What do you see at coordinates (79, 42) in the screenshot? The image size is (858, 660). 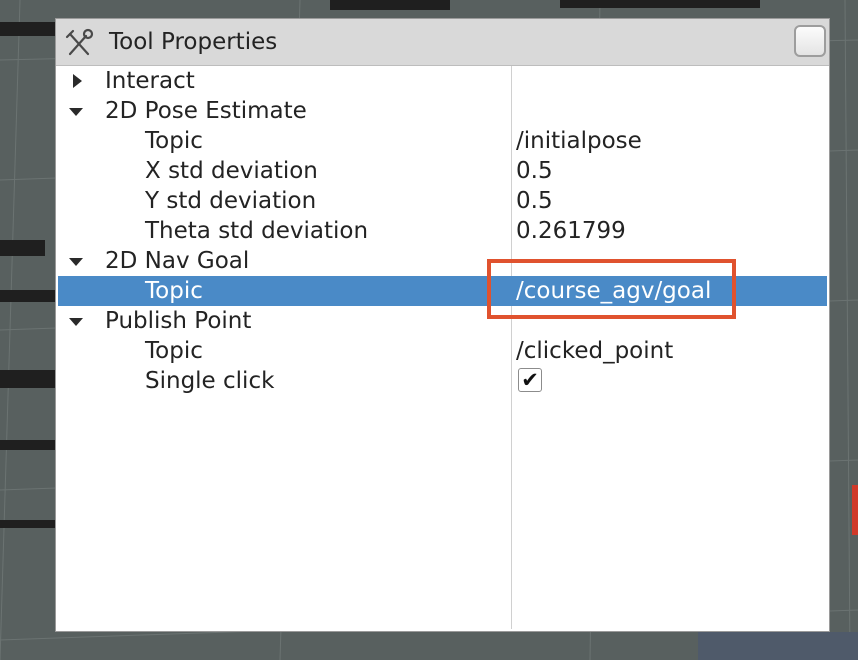 I see `tools-icon` at bounding box center [79, 42].